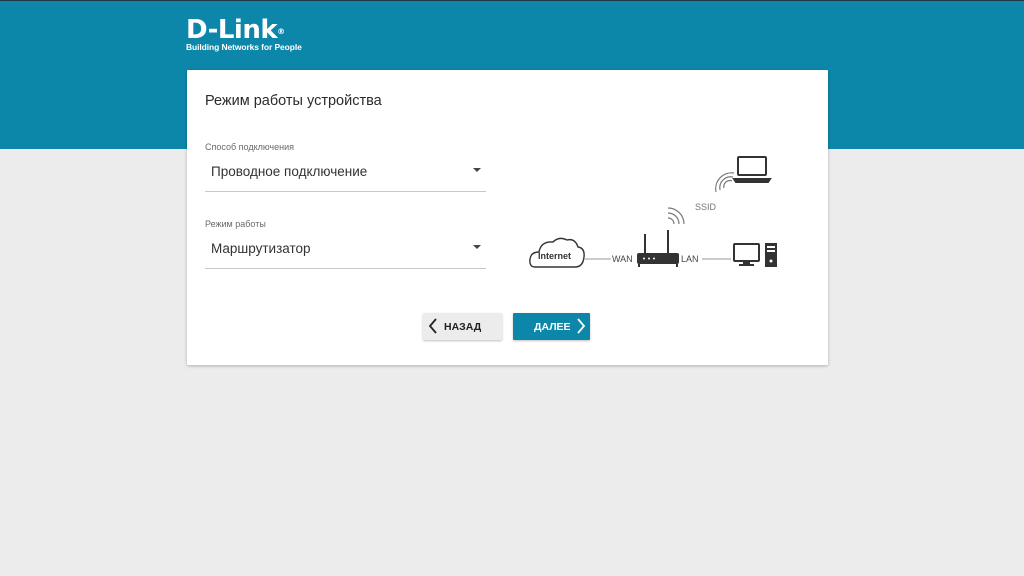  I want to click on dlink-logo: D-Link® Building Networks for People, so click(244, 33).